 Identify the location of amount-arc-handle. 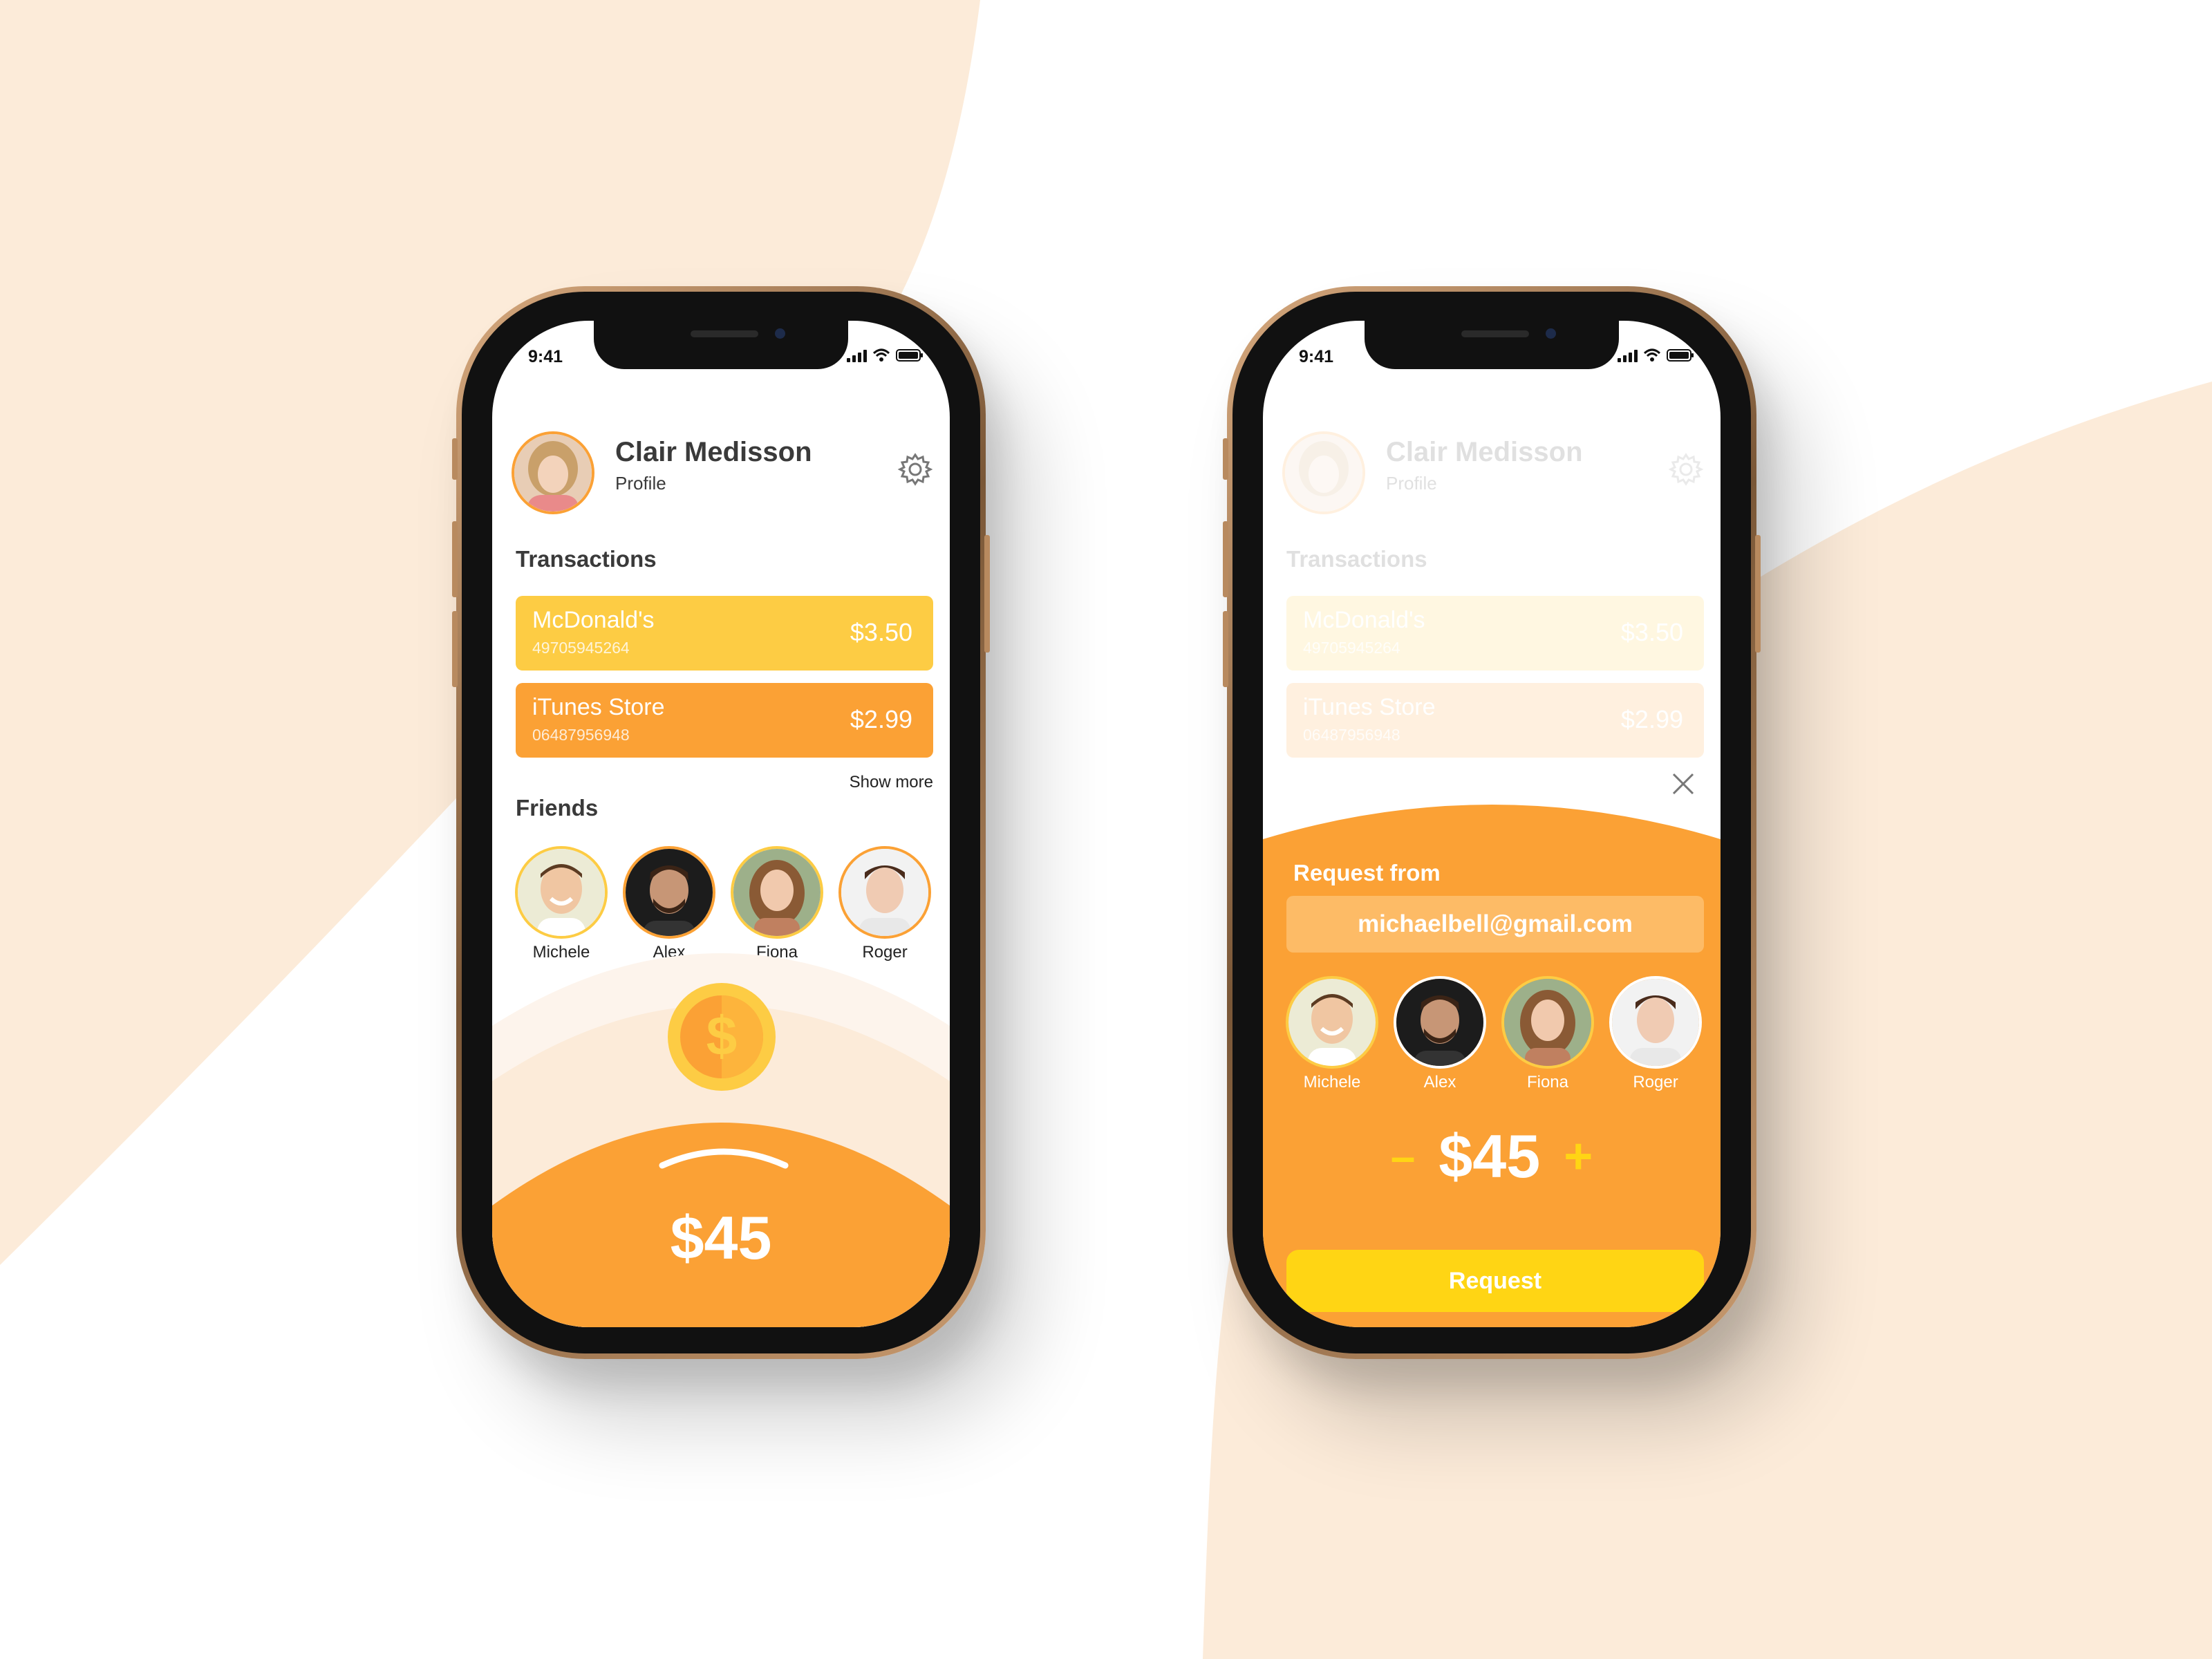
(723, 1156).